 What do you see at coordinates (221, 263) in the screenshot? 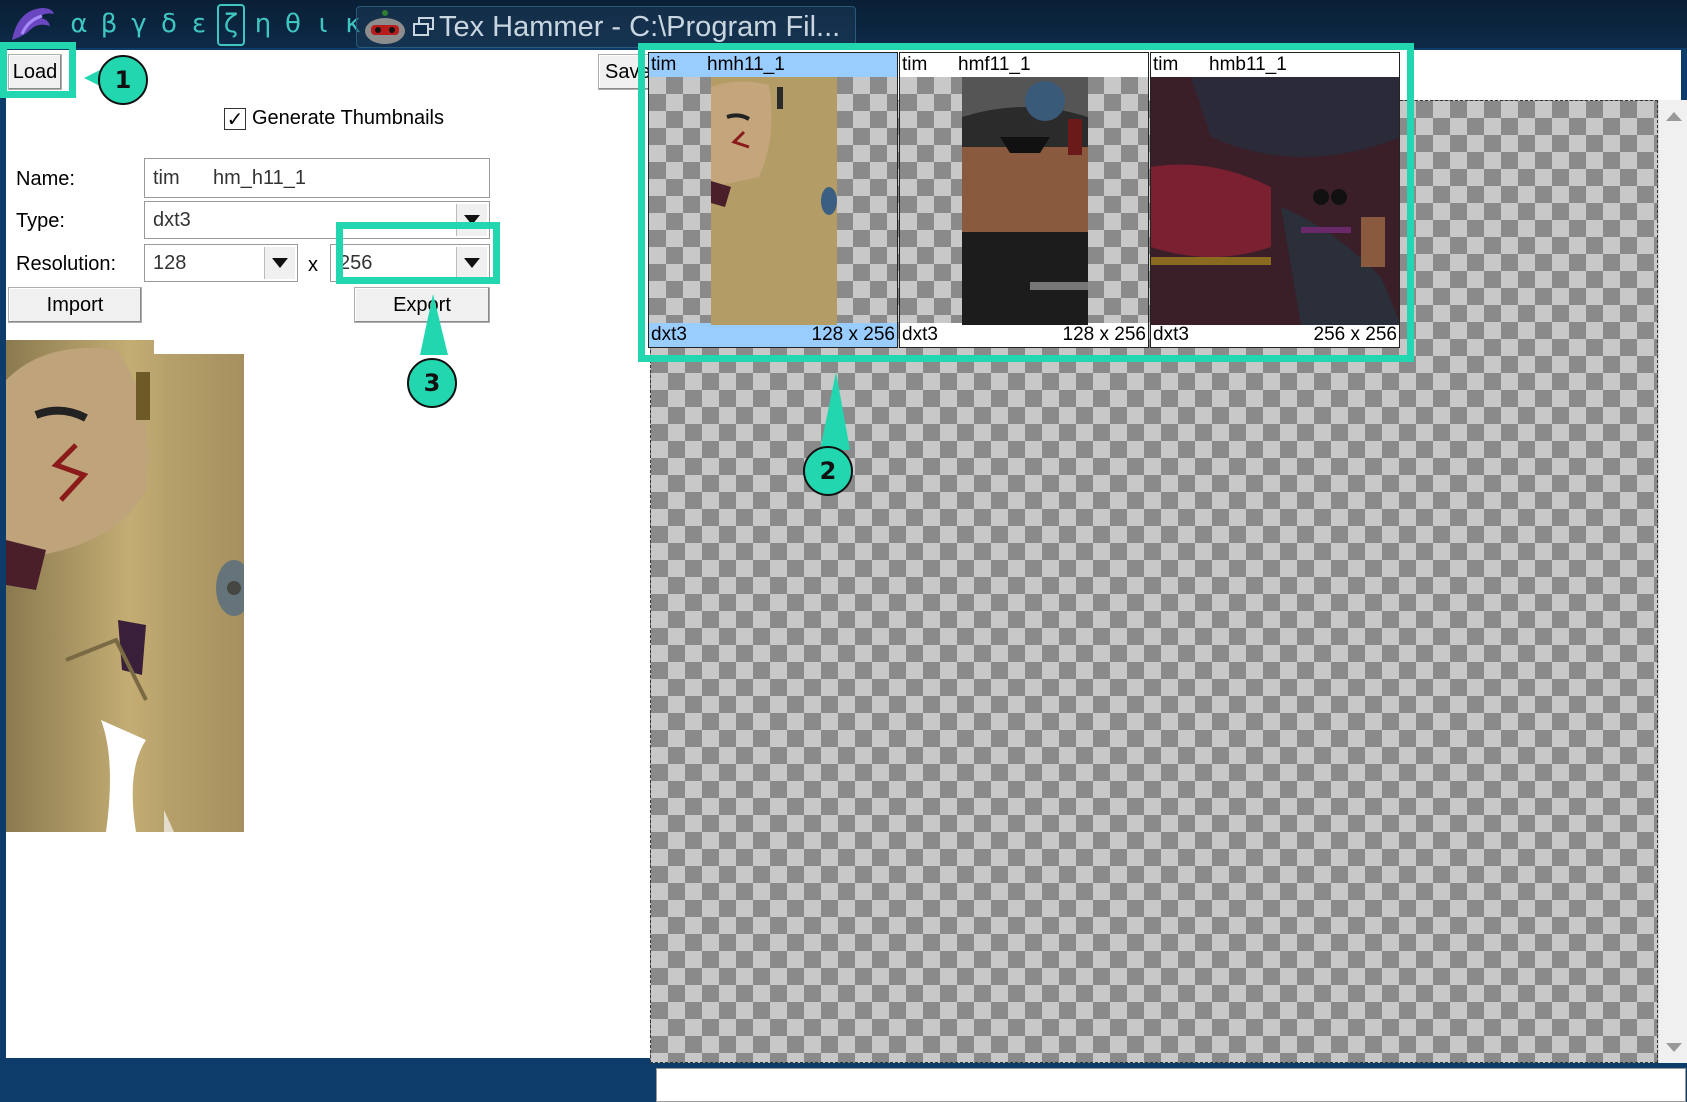
I see `resolution-width-select: 128` at bounding box center [221, 263].